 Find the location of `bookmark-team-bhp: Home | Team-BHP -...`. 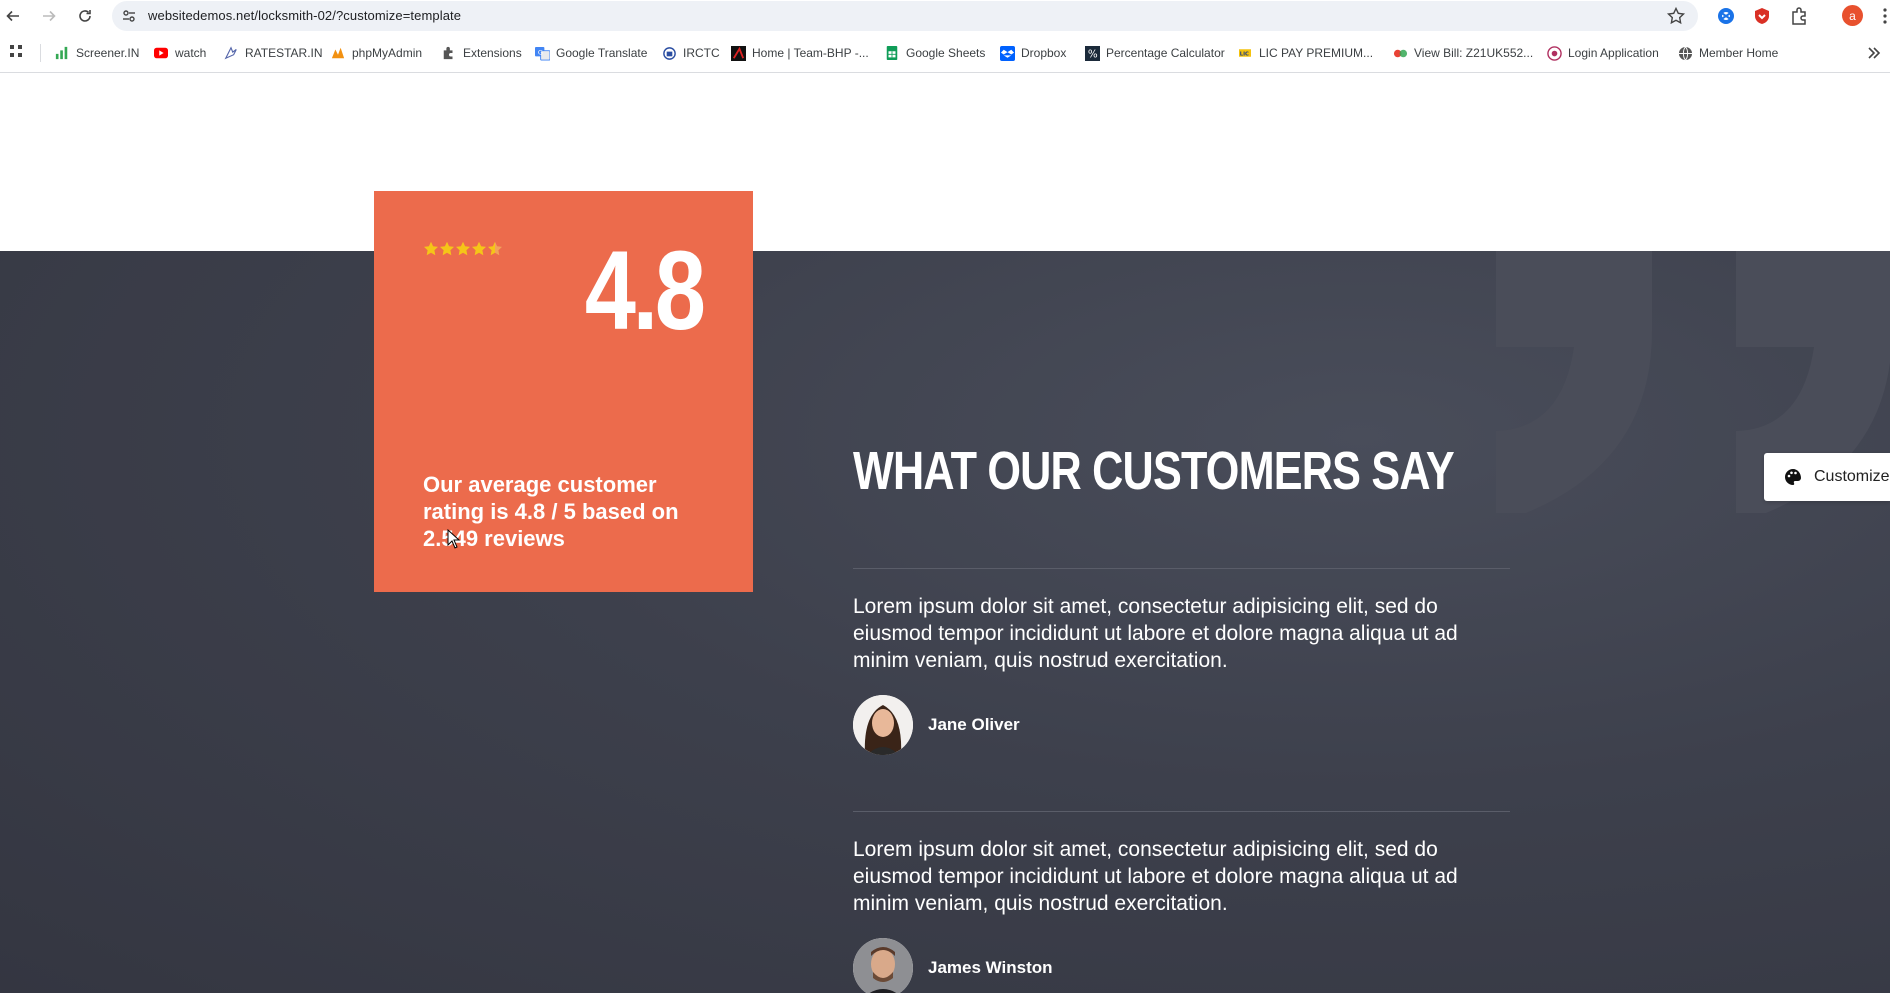

bookmark-team-bhp: Home | Team-BHP -... is located at coordinates (799, 53).